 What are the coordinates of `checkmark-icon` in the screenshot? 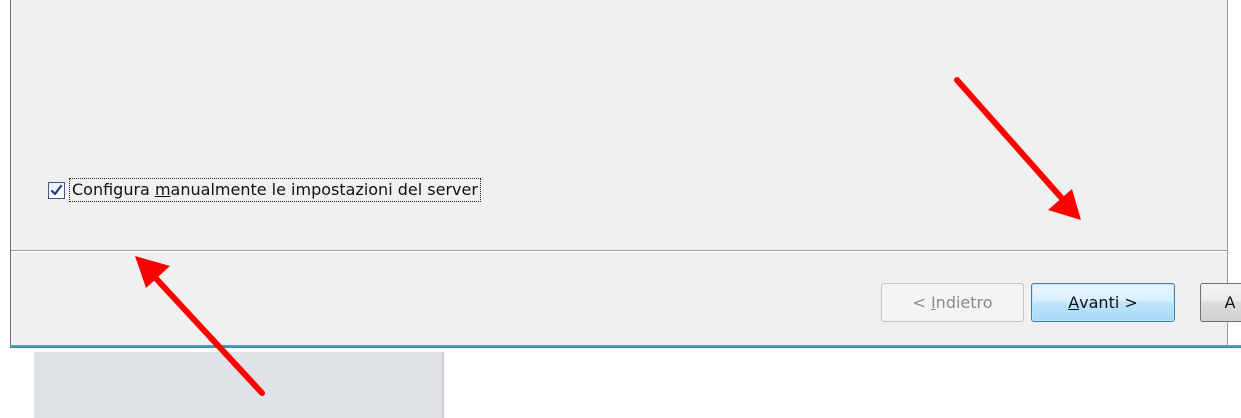 It's located at (56, 189).